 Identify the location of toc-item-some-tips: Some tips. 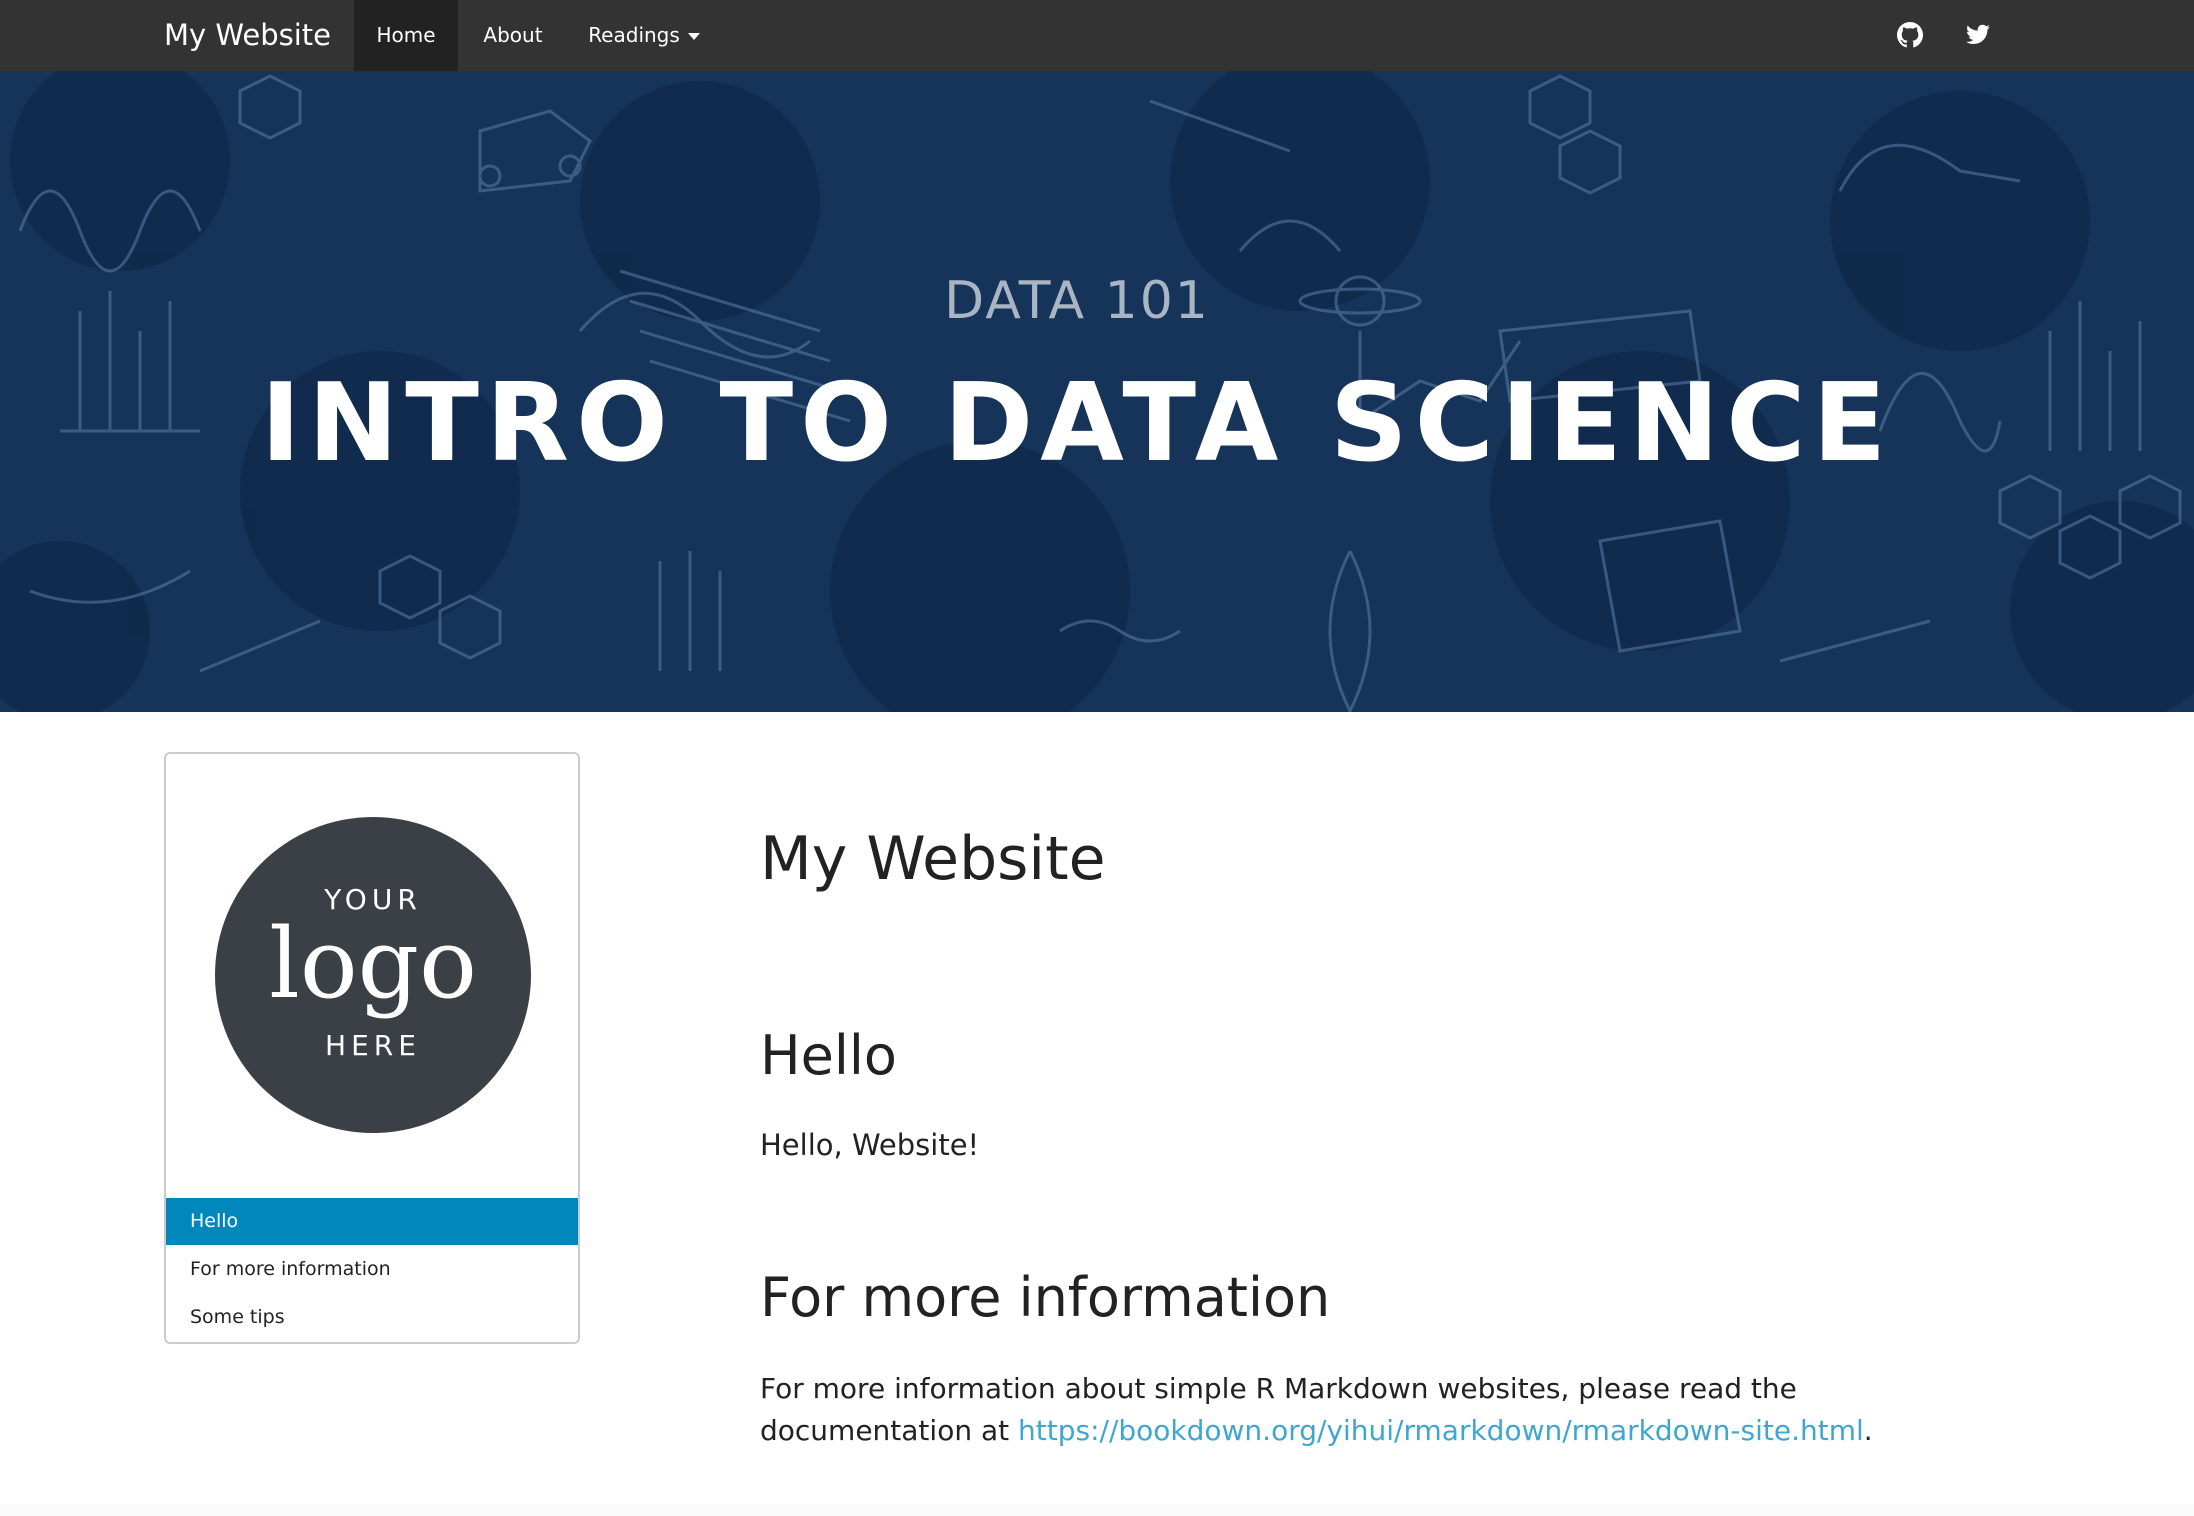
(372, 1317).